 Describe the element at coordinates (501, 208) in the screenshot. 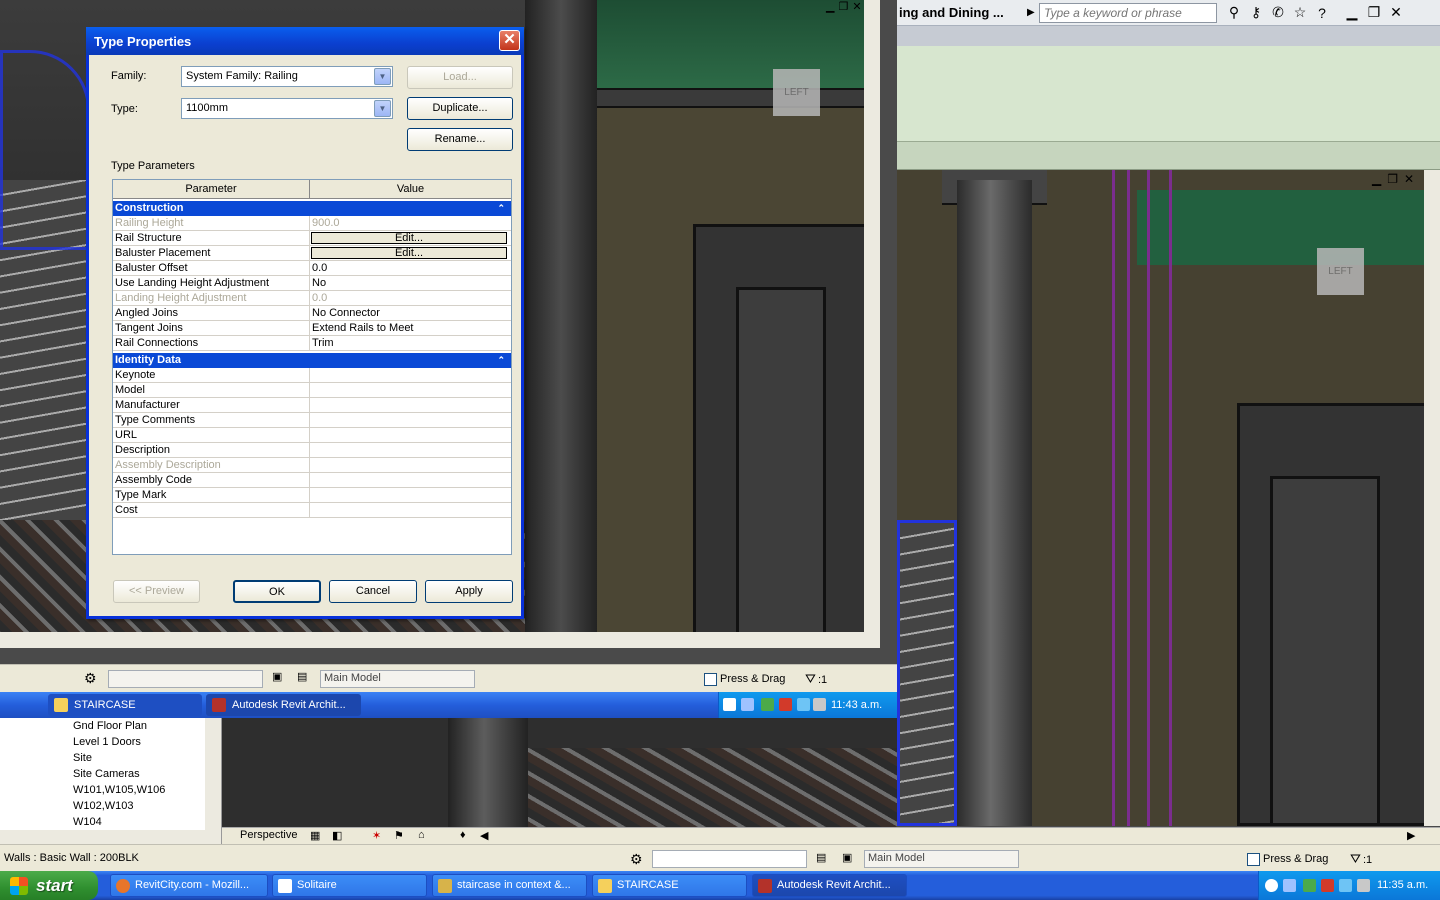

I see `chevron-up-icon: ⌃` at that location.